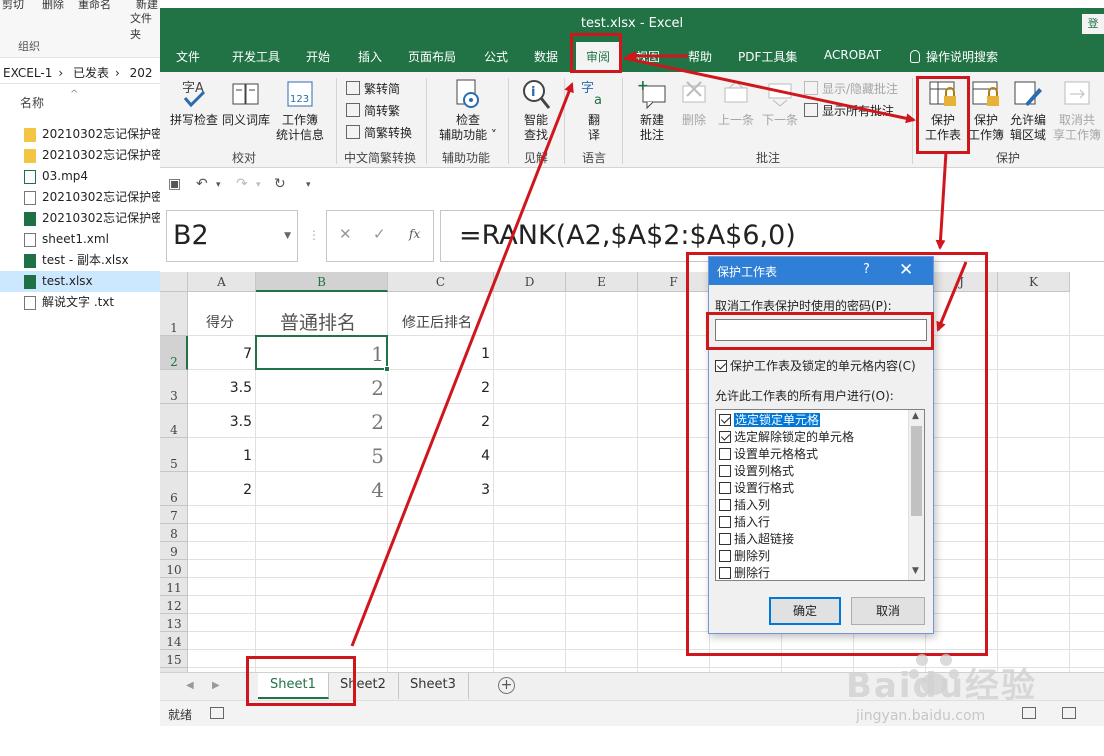 The width and height of the screenshot is (1104, 756). I want to click on baidu-watermark: Baidu经验 jingyan.baidu.com, so click(971, 685).